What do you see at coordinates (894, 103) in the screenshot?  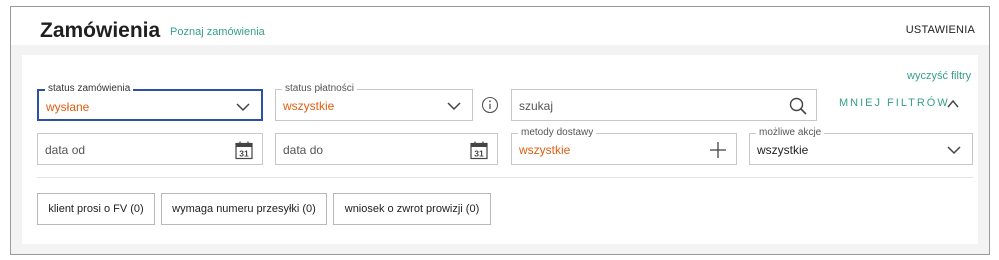 I see `less-filters-label: MNIEJ FILTRÓW` at bounding box center [894, 103].